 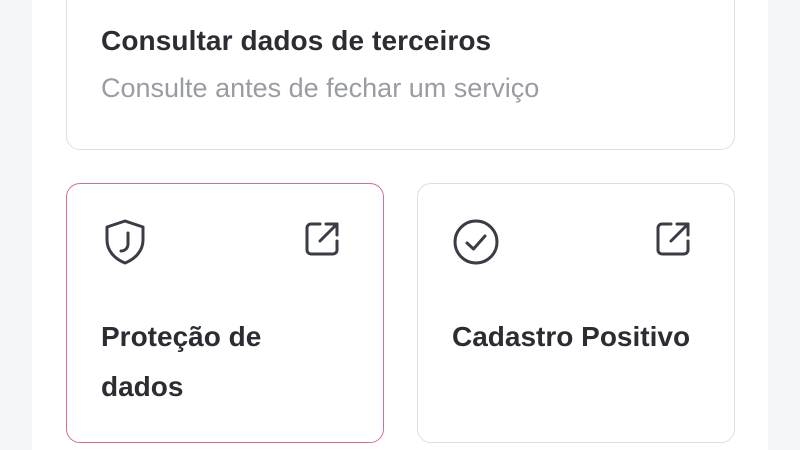 What do you see at coordinates (296, 40) in the screenshot?
I see `consult-card-title: Consultar dados de terceiros` at bounding box center [296, 40].